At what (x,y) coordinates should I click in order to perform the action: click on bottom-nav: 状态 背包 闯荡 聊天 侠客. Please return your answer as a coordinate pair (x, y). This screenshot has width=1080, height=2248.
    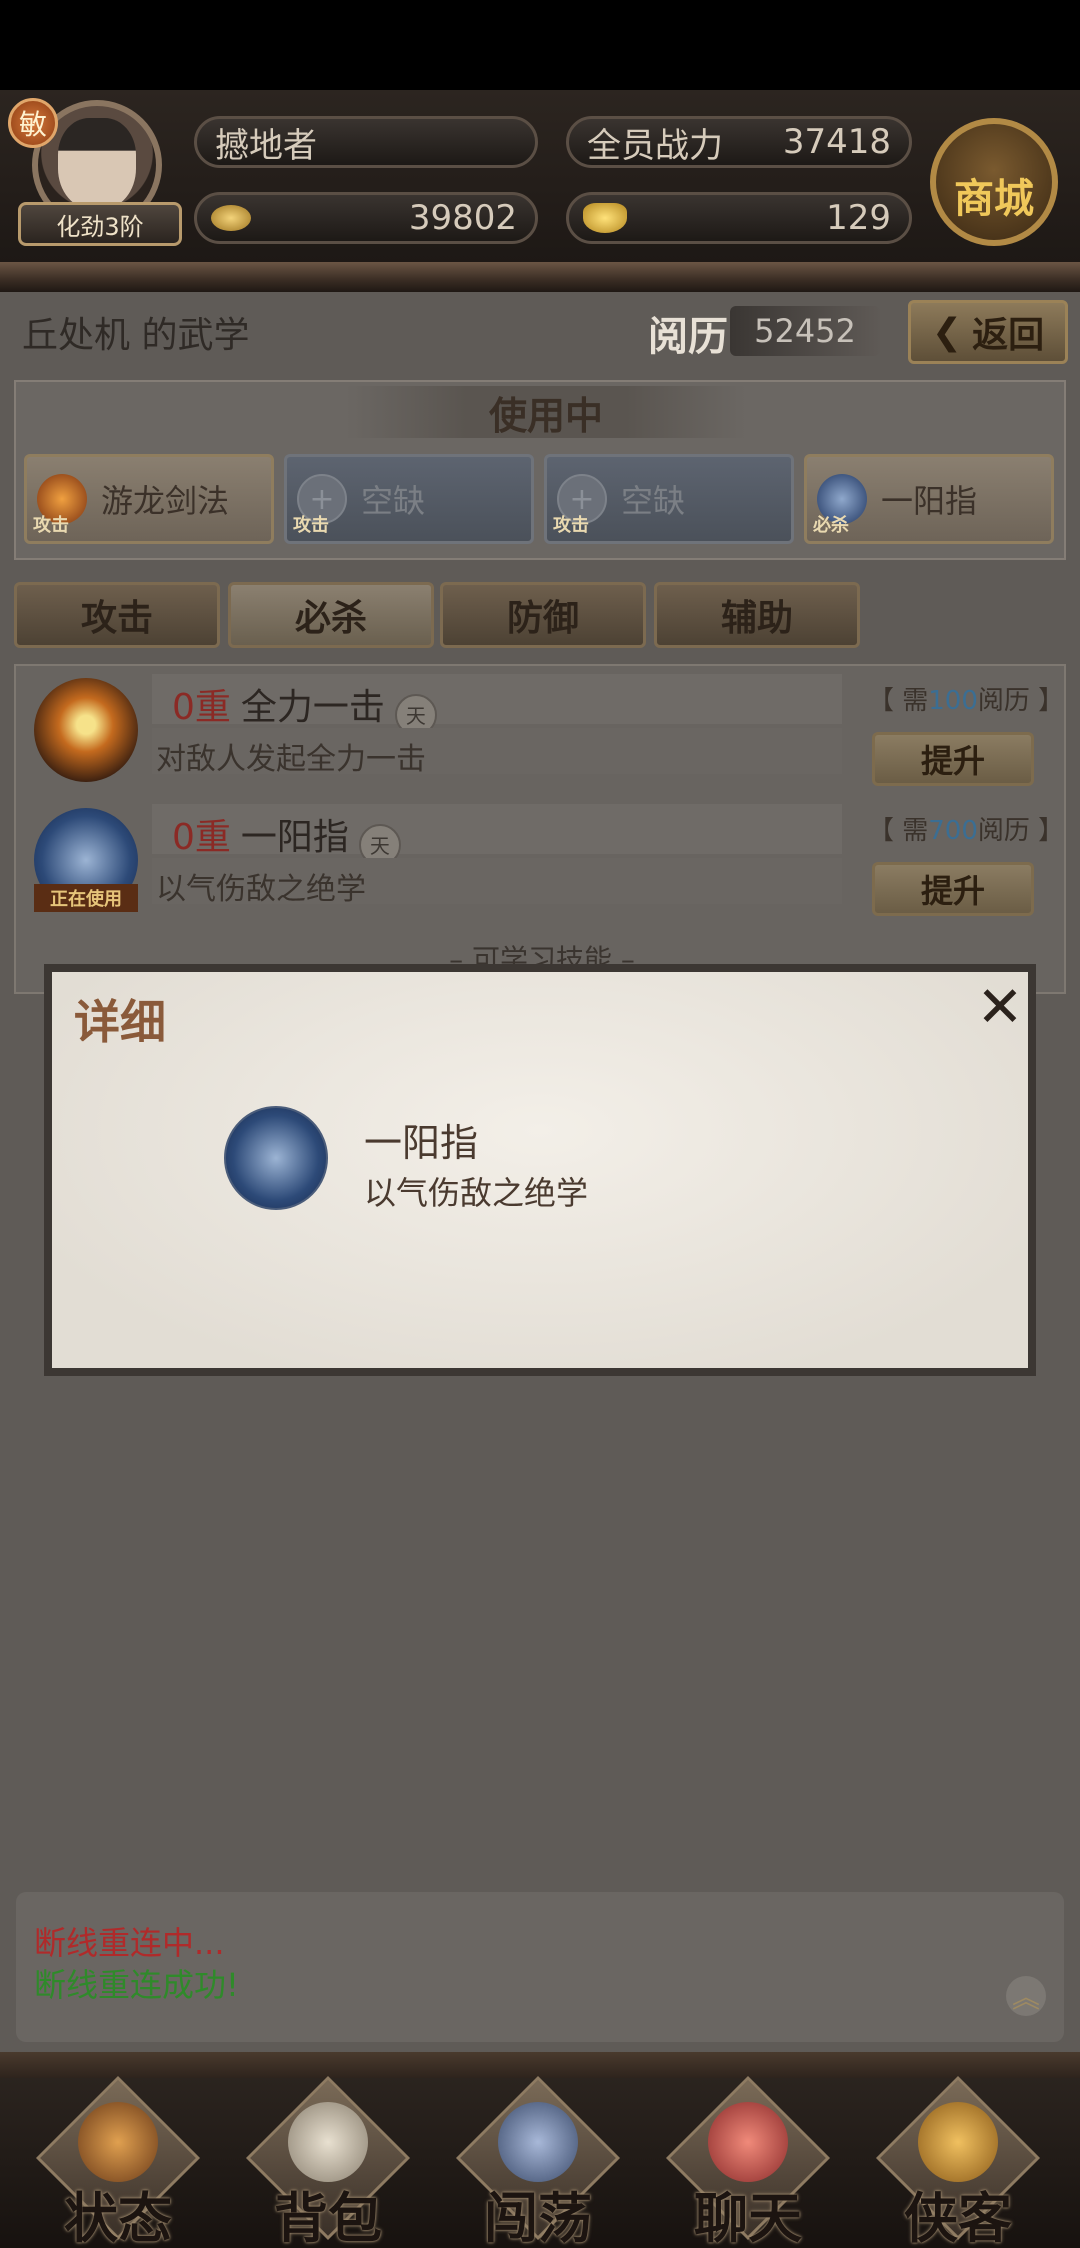
    Looking at the image, I should click on (540, 2161).